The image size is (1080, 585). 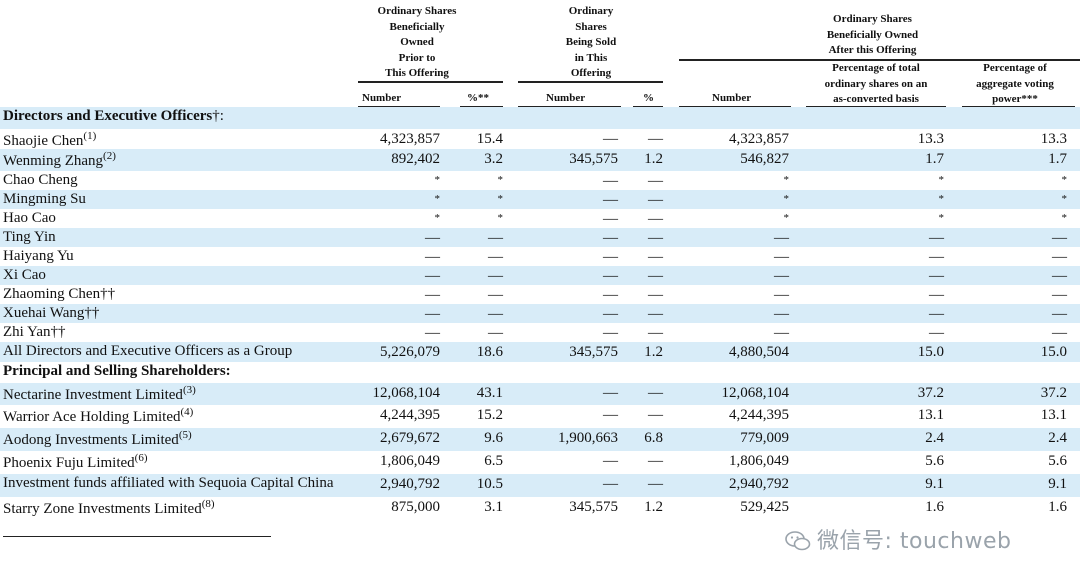 I want to click on col-prior-number-cell: 2,679,672, so click(x=410, y=438).